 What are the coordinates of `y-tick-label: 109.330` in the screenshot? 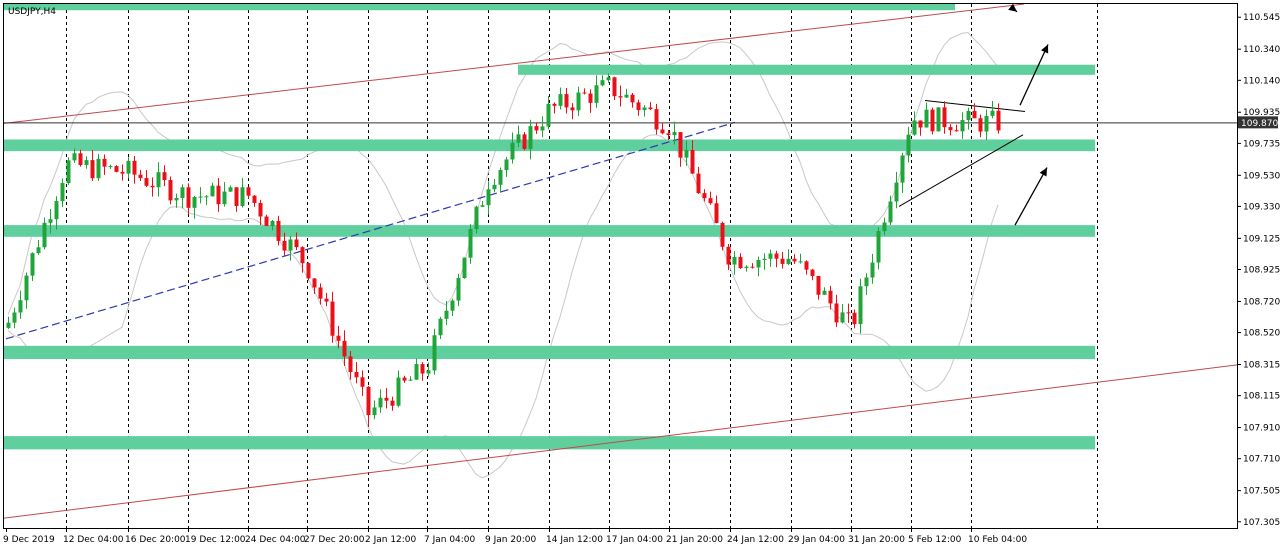 It's located at (1261, 207).